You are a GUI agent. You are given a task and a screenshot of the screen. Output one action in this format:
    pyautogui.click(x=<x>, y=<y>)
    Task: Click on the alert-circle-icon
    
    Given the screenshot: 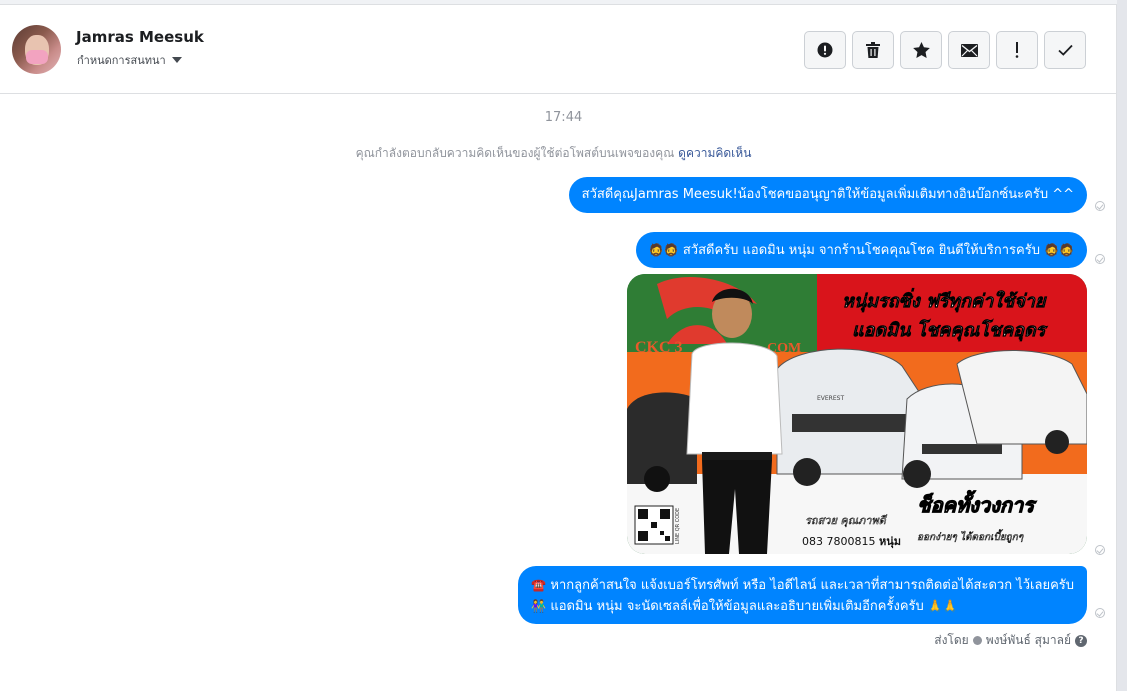 What is the action you would take?
    pyautogui.click(x=825, y=50)
    